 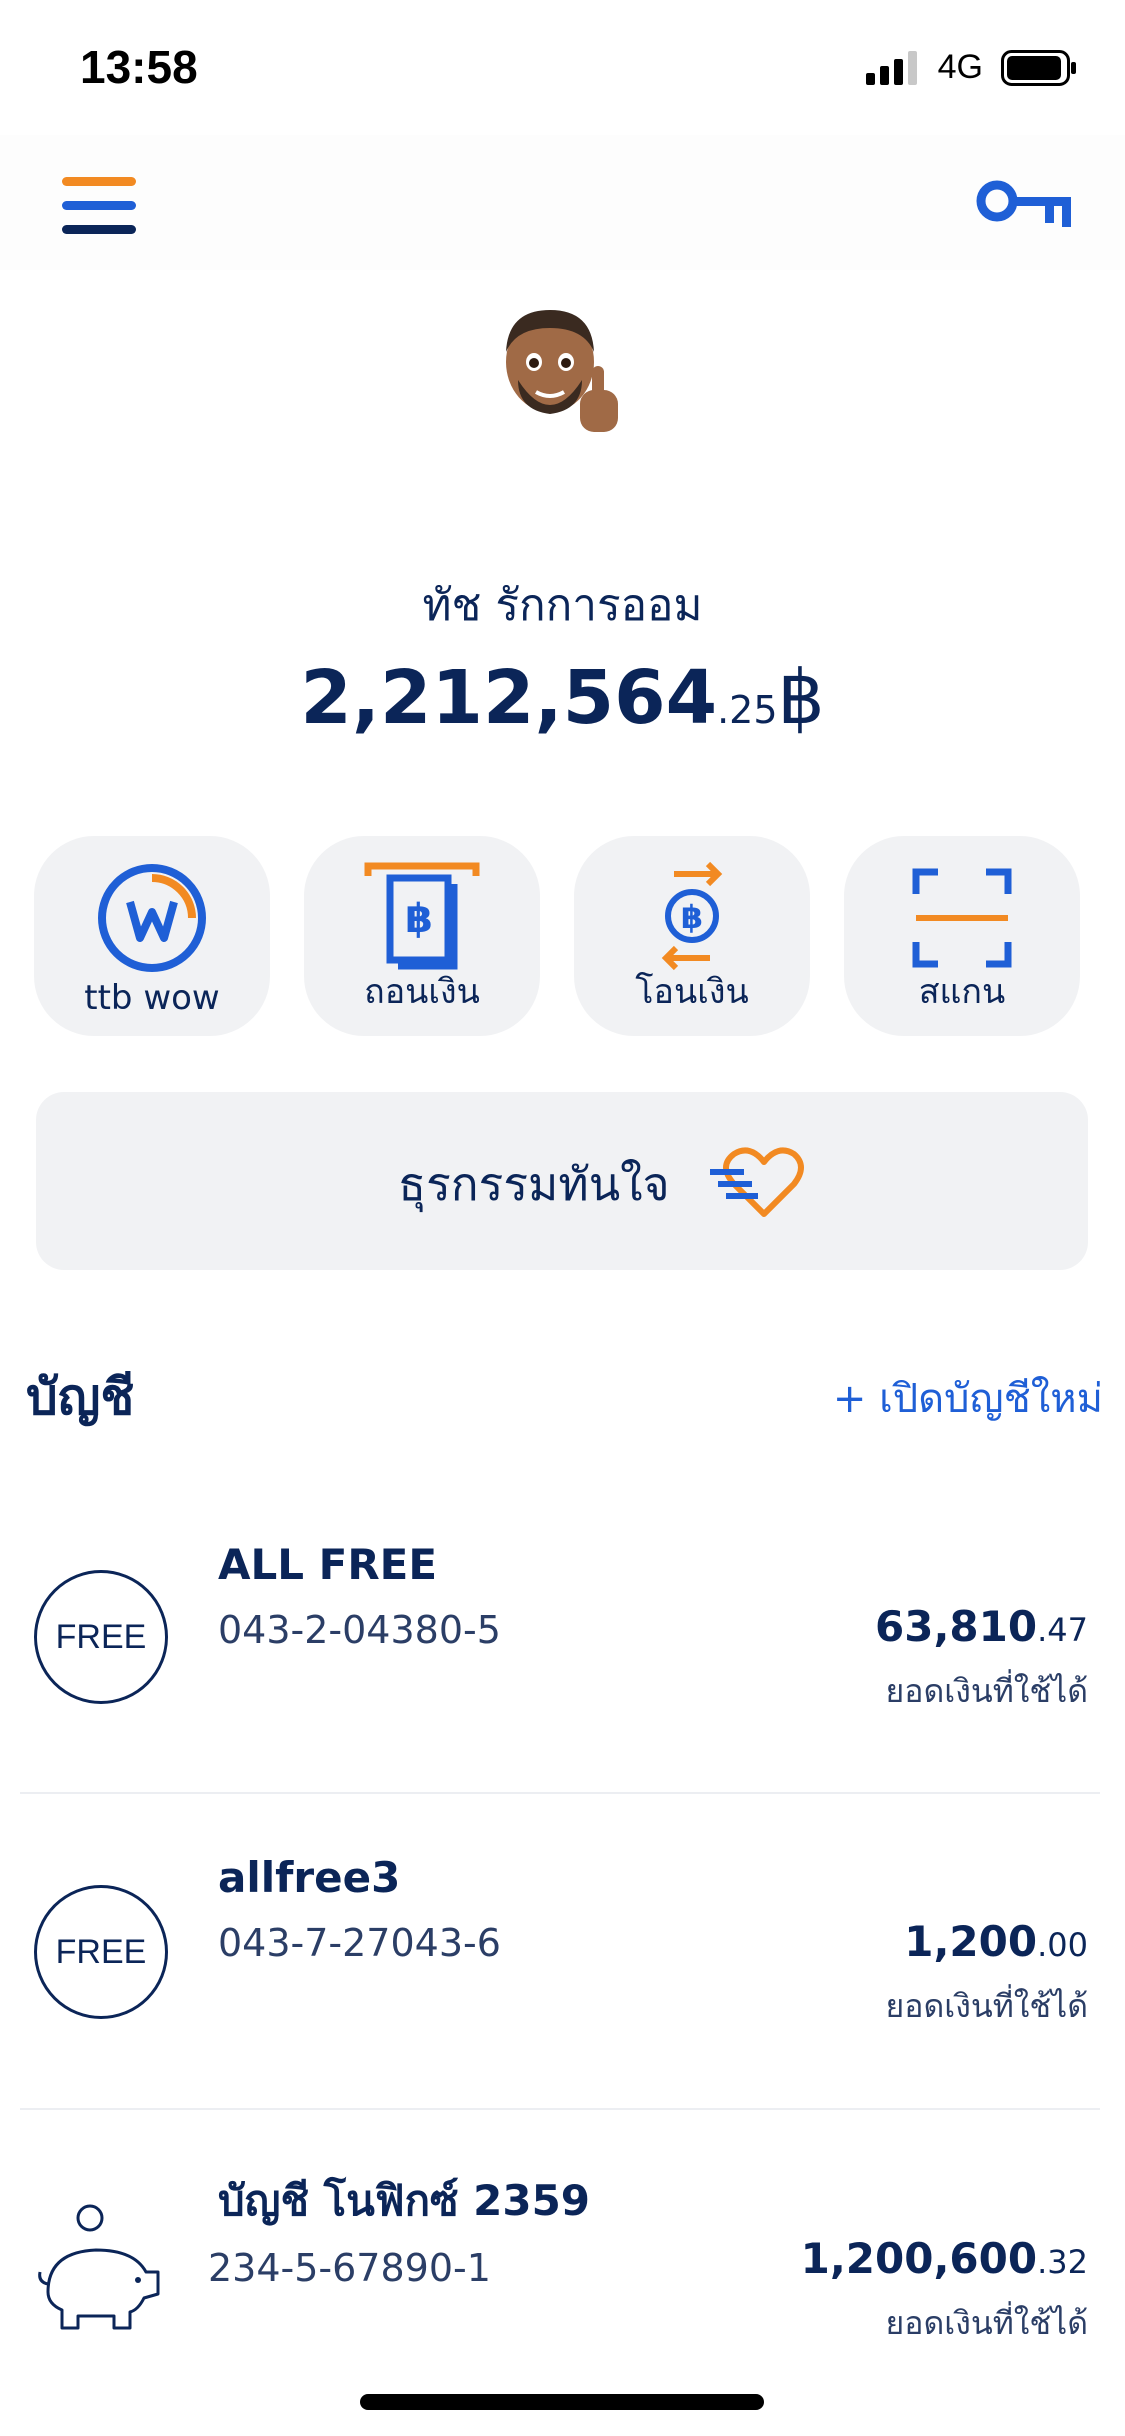 What do you see at coordinates (564, 936) in the screenshot?
I see `quick-actions: ttb wow ฿ ถอนเงิน ฿ โอนเงิน สแกน` at bounding box center [564, 936].